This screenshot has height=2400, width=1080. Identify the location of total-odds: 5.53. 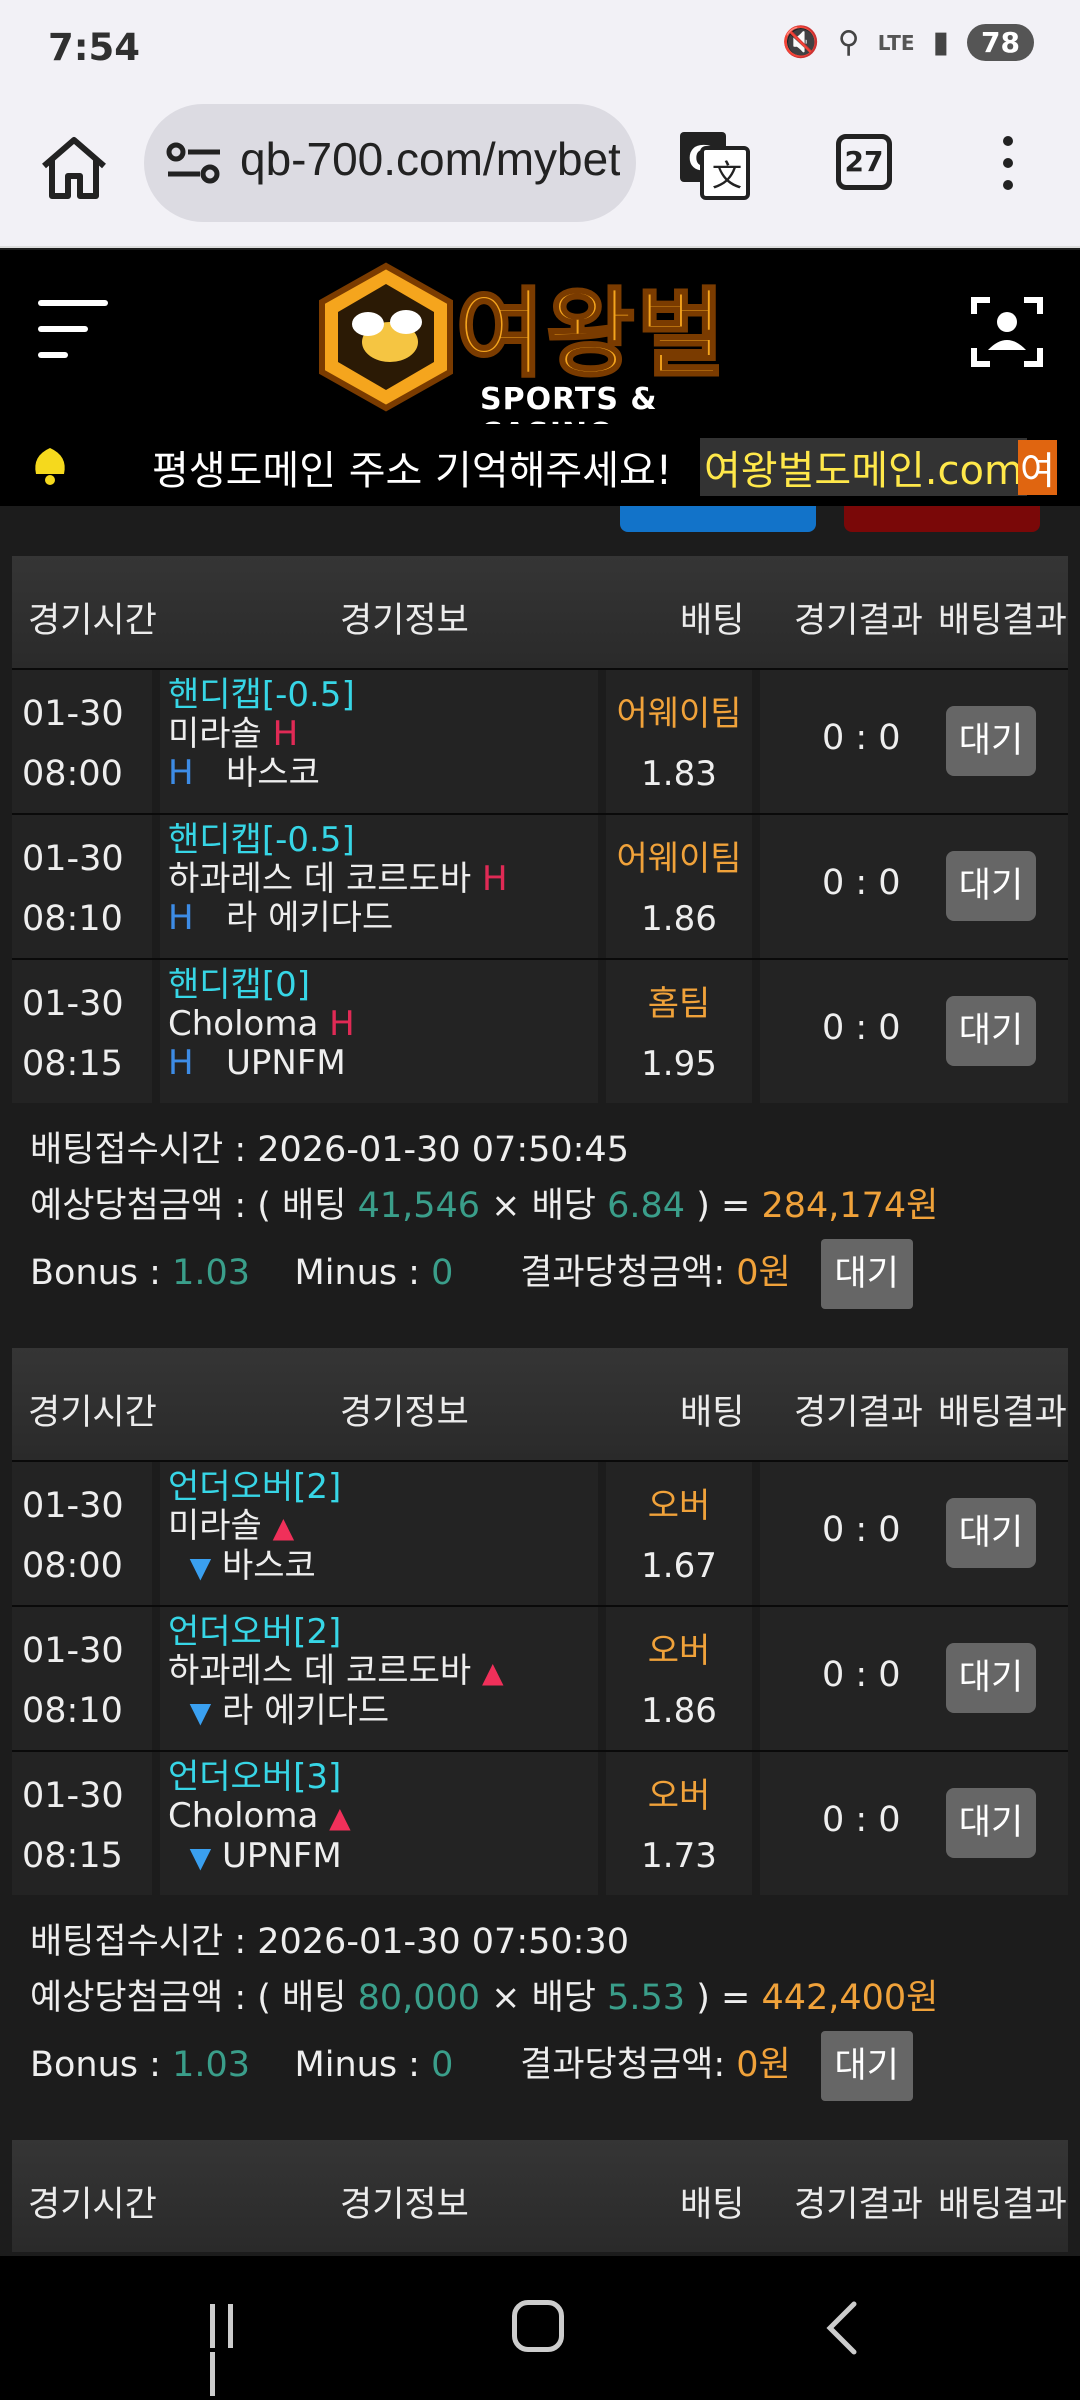
(646, 1998).